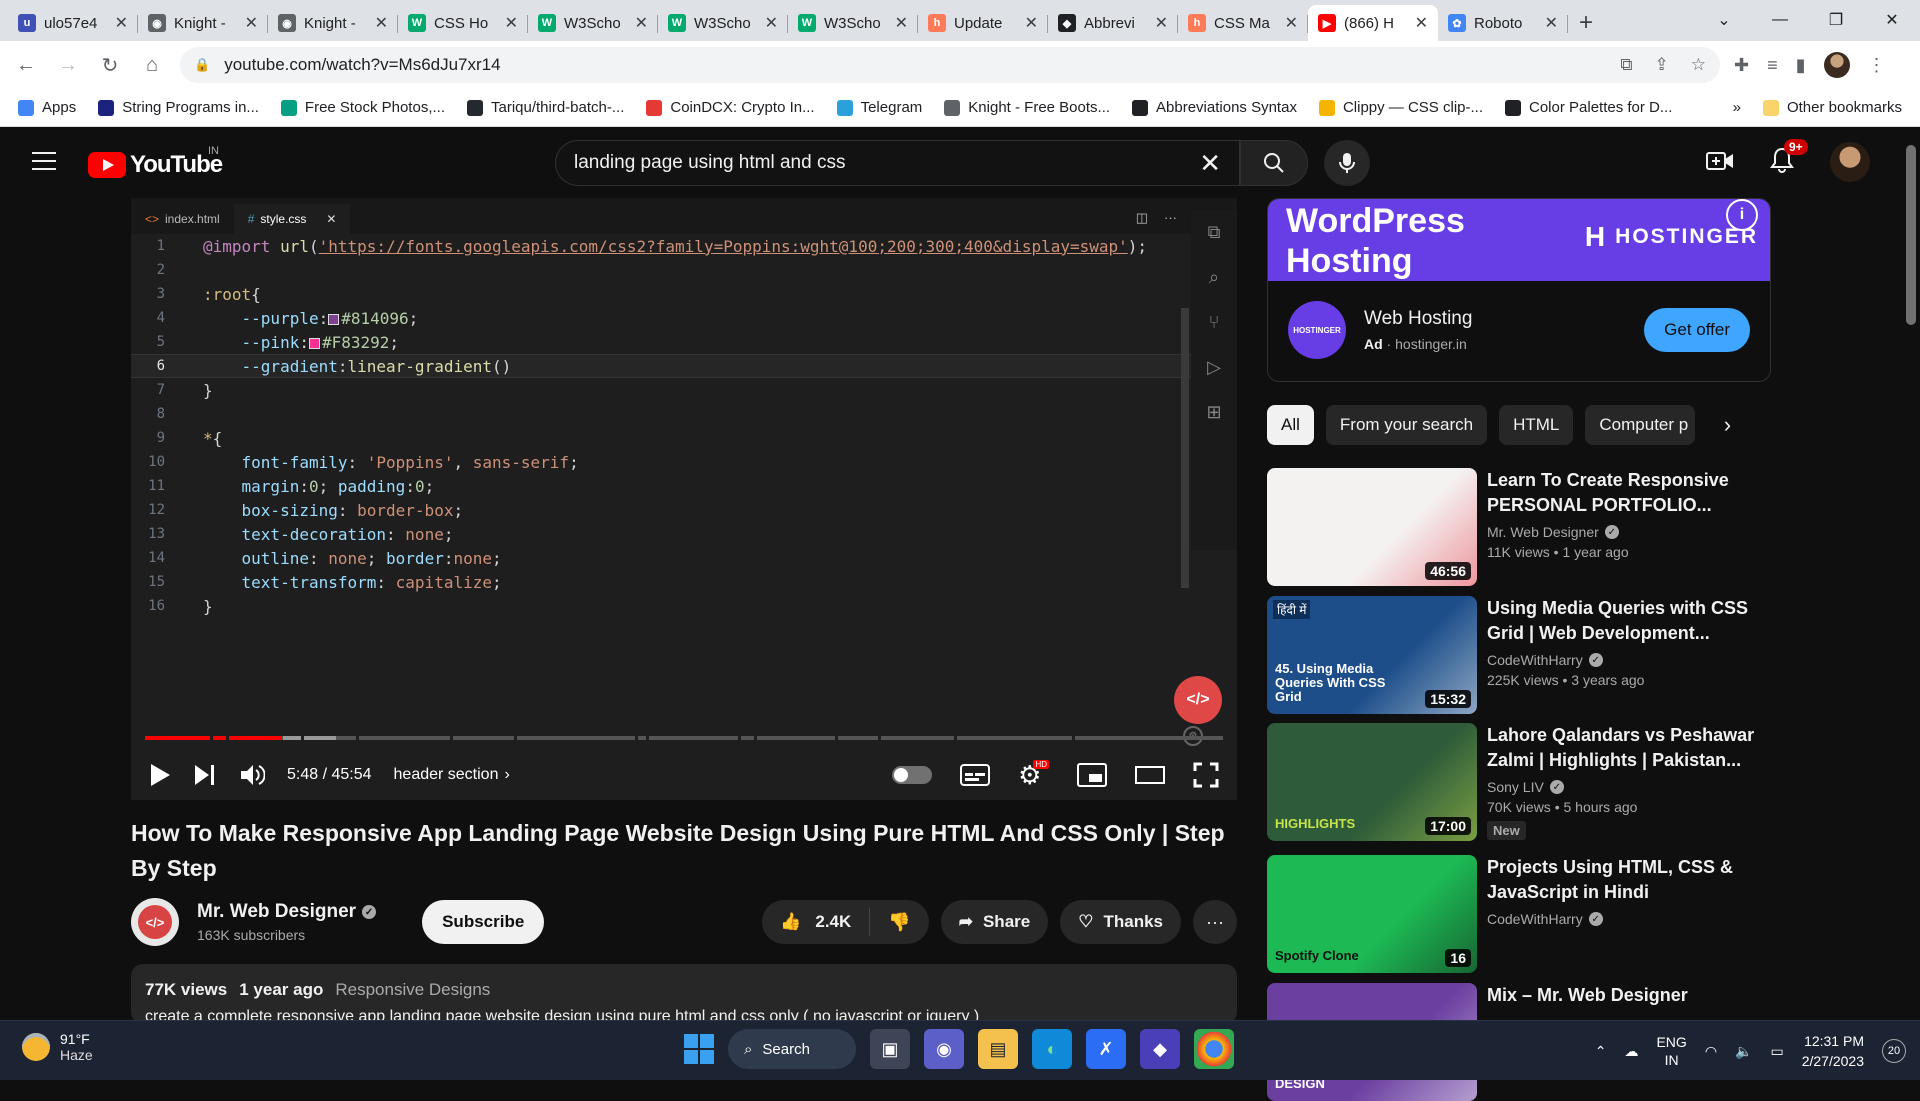  Describe the element at coordinates (1243, 23) in the screenshot. I see `browser-tab: h CSS Ma ✕` at that location.